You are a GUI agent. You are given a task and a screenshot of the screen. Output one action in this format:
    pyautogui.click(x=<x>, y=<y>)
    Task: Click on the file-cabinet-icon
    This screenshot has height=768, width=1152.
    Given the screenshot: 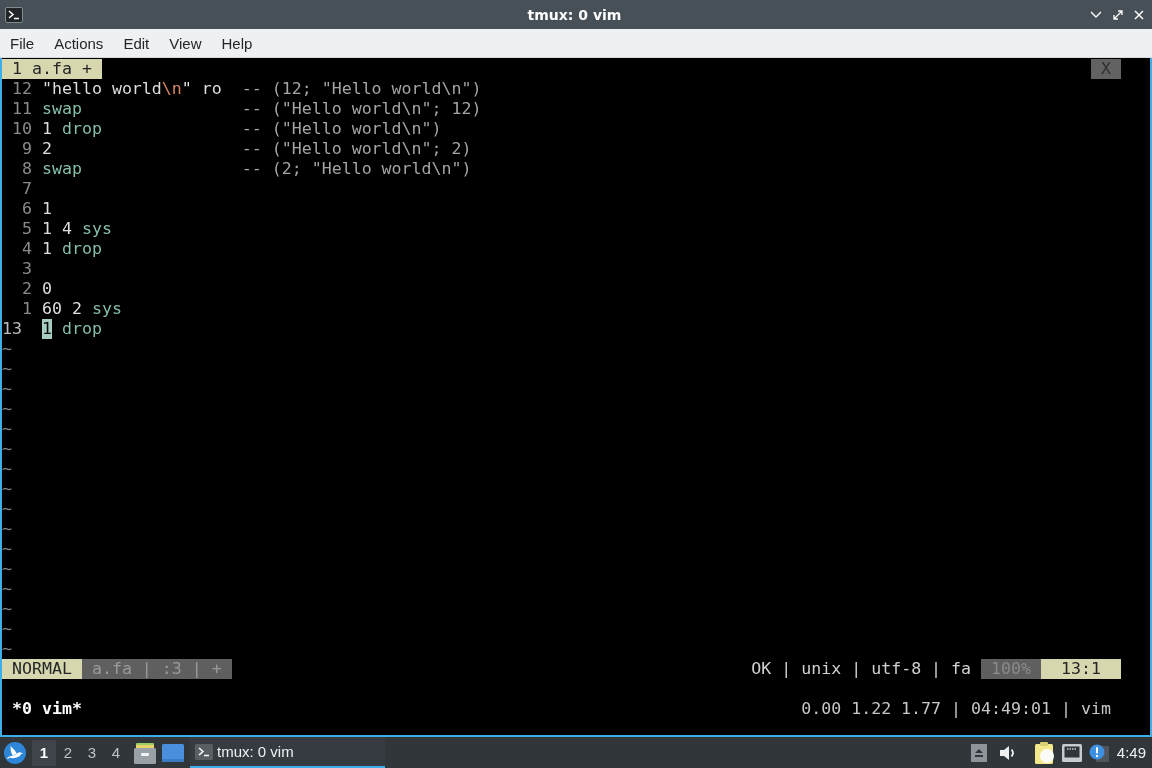 What is the action you would take?
    pyautogui.click(x=145, y=752)
    